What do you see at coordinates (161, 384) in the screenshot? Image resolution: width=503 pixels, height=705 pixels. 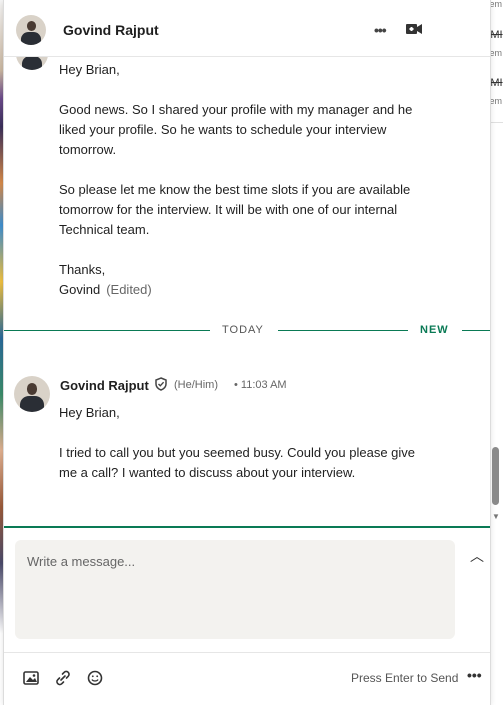 I see `verified-shield-icon` at bounding box center [161, 384].